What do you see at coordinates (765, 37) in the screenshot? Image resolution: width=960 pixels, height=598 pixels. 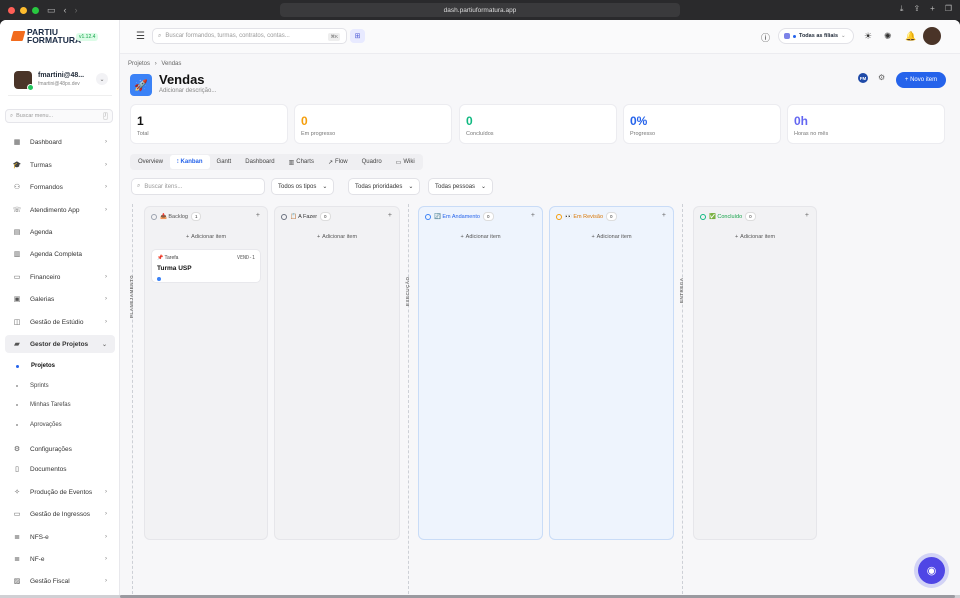 I see `help-icon: ⓘ` at bounding box center [765, 37].